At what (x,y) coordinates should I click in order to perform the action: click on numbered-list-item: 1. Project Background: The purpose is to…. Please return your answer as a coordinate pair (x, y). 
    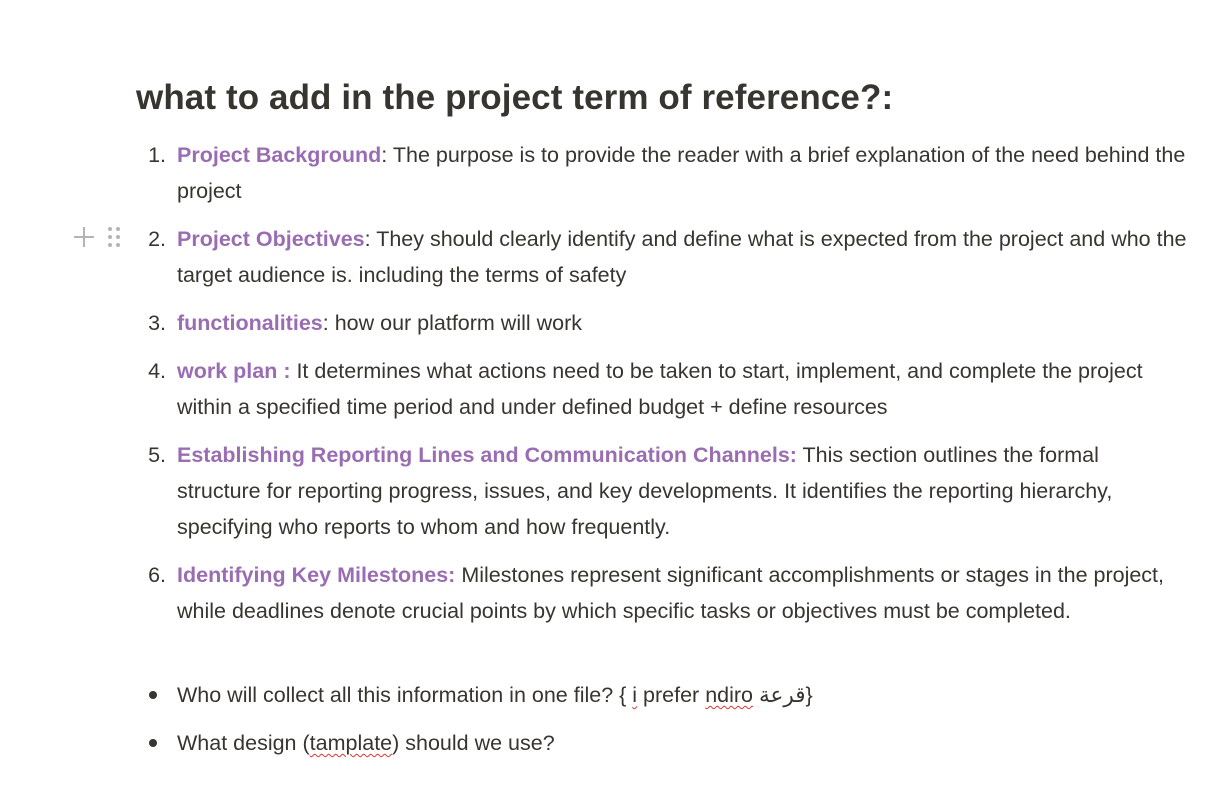
    Looking at the image, I should click on (666, 173).